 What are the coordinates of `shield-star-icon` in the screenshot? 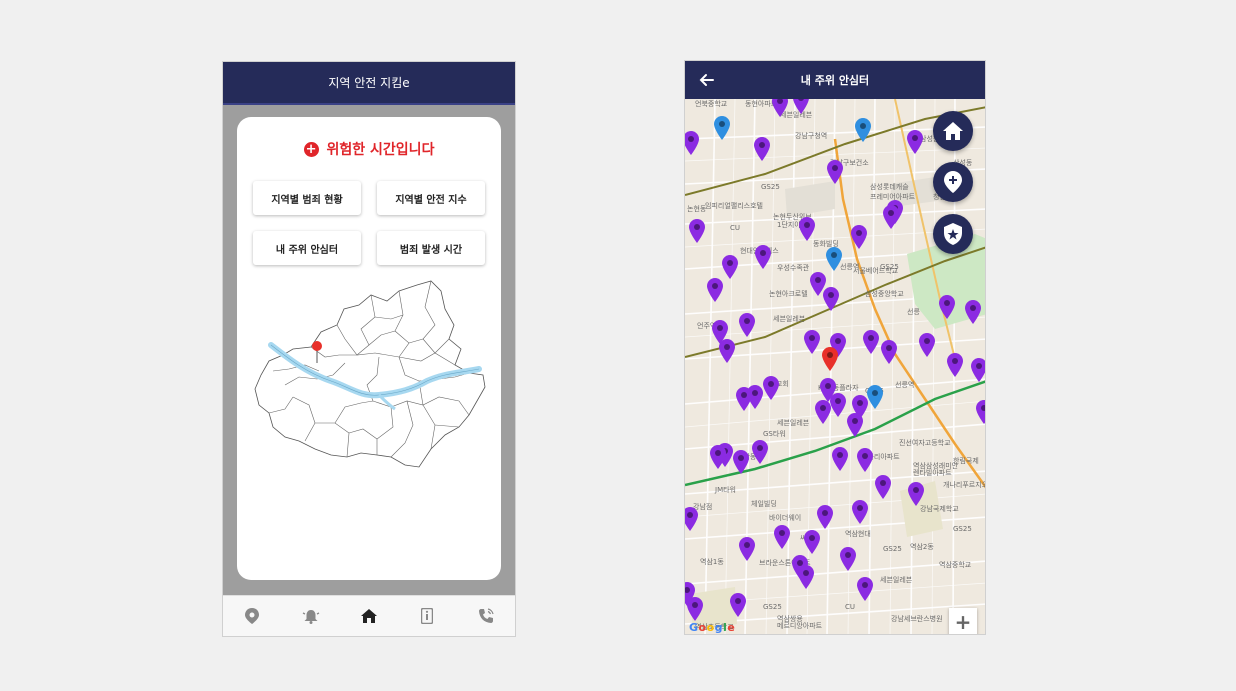 It's located at (953, 234).